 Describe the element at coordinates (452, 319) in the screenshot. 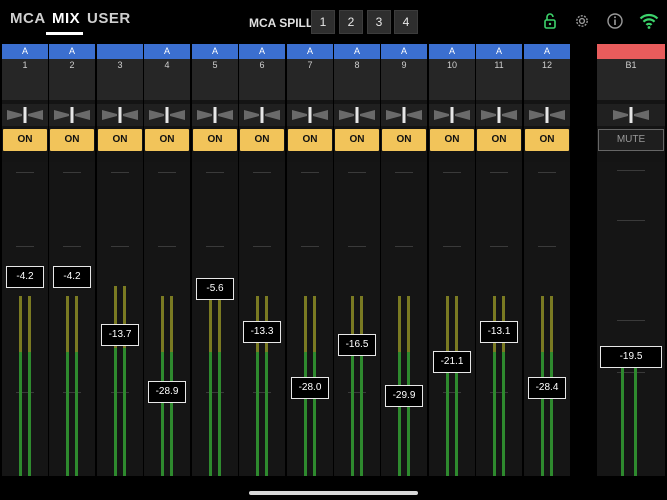

I see `channel-10-fader-area: -21.1` at that location.